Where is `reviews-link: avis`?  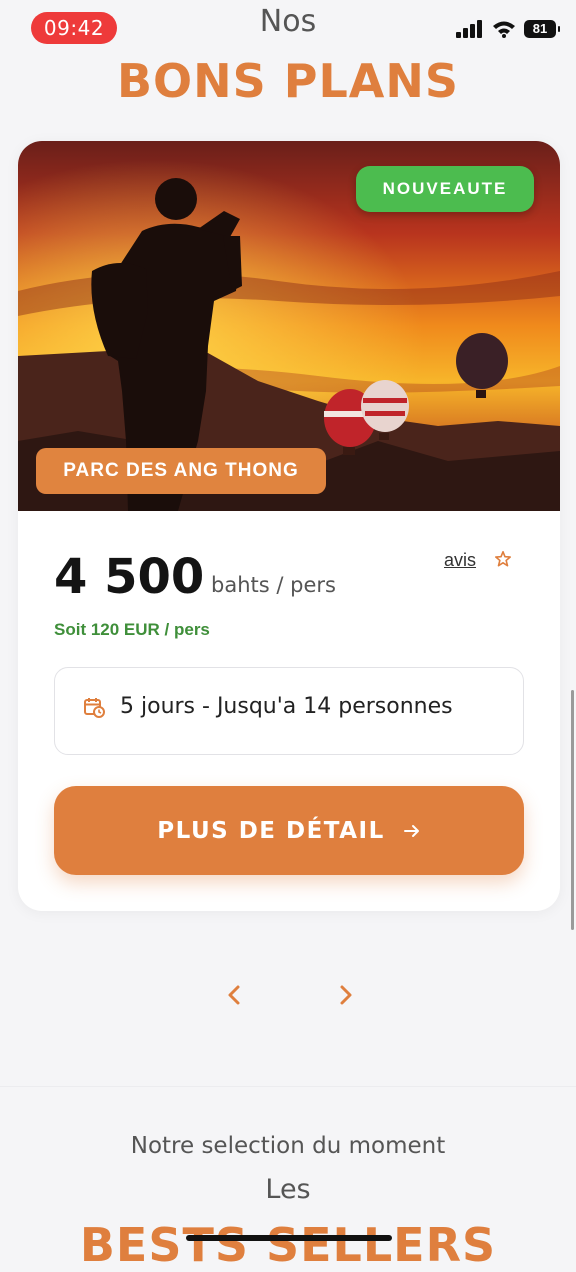
reviews-link: avis is located at coordinates (460, 560).